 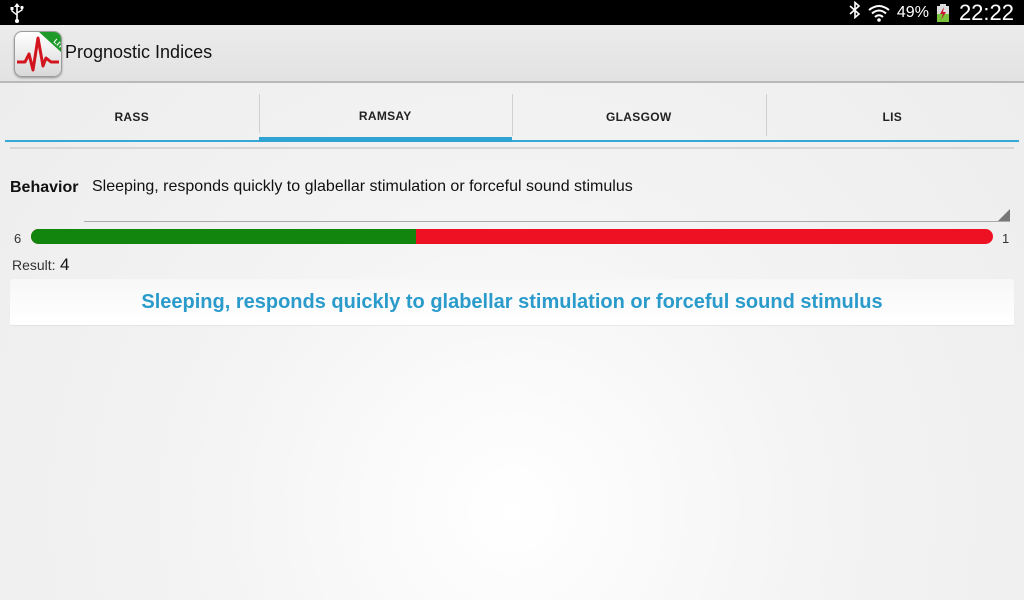 I want to click on tab-label: RASS, so click(x=132, y=117).